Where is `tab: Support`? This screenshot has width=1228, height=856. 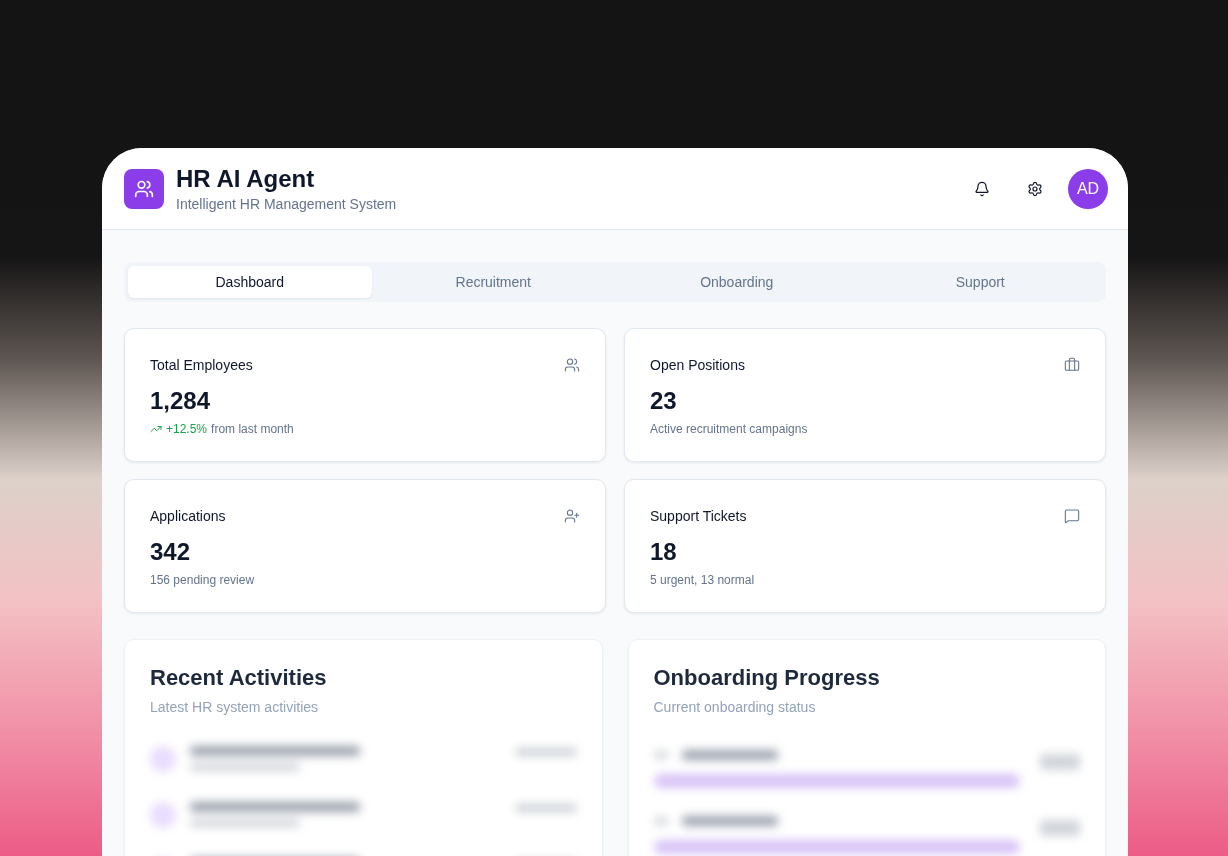
tab: Support is located at coordinates (980, 282).